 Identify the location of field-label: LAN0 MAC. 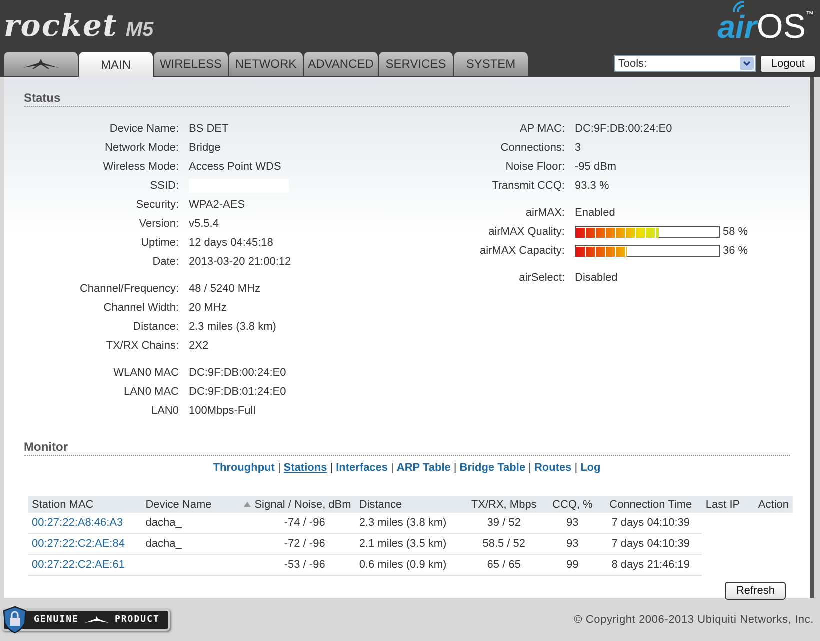
(150, 392).